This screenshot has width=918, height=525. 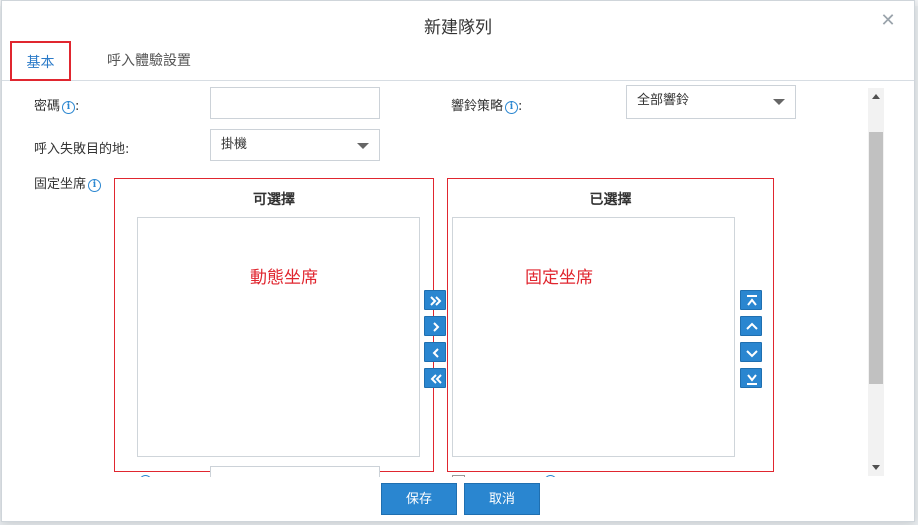 I want to click on move-all-left-button, so click(x=435, y=378).